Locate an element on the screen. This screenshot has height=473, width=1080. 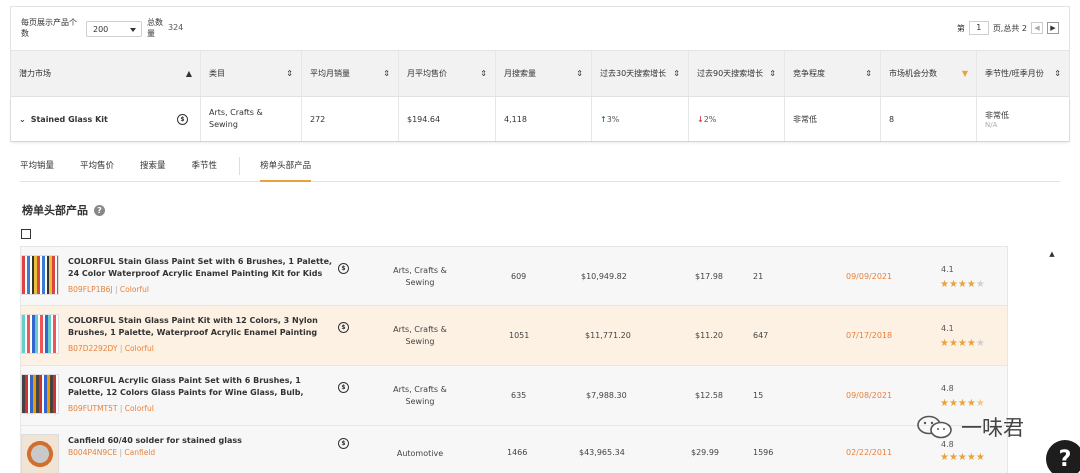
header-category: 类目 ⇕ is located at coordinates (251, 73).